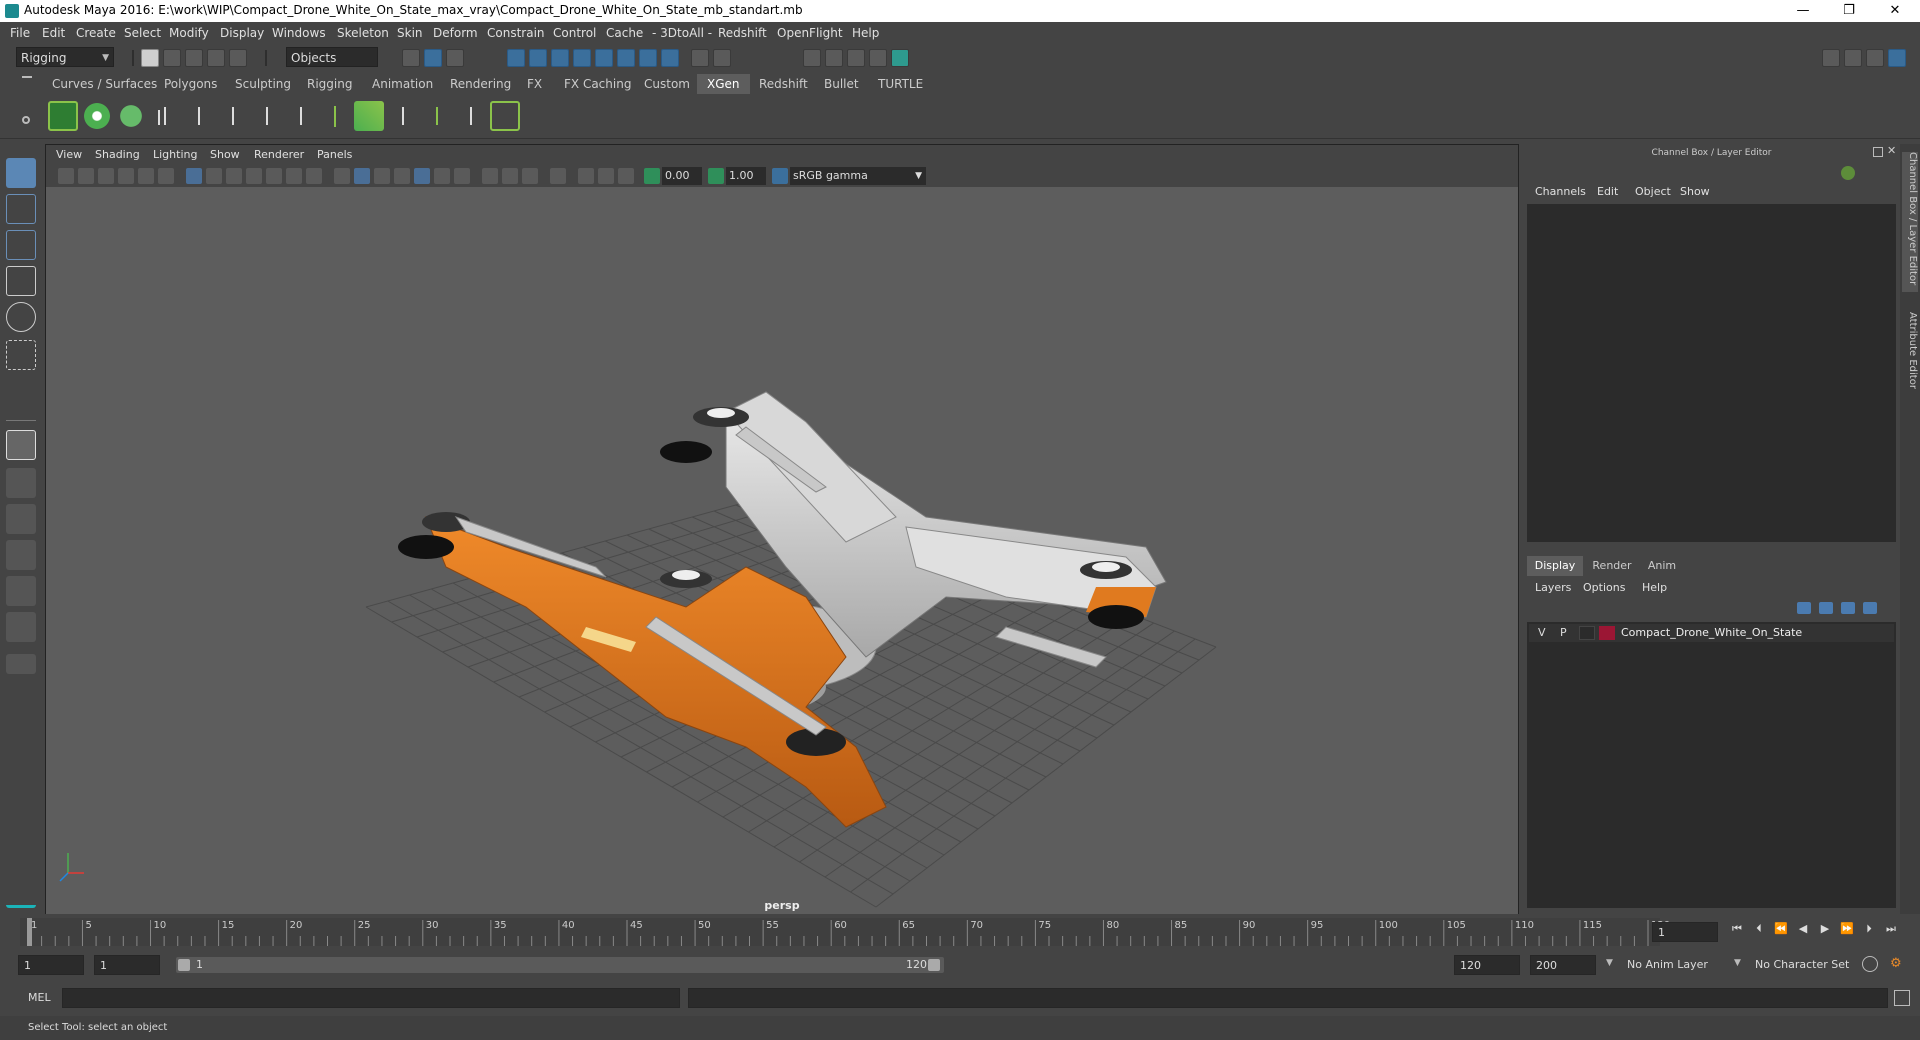 The width and height of the screenshot is (1920, 1040). Describe the element at coordinates (21, 519) in the screenshot. I see `persp-outliner-layout-icon` at that location.